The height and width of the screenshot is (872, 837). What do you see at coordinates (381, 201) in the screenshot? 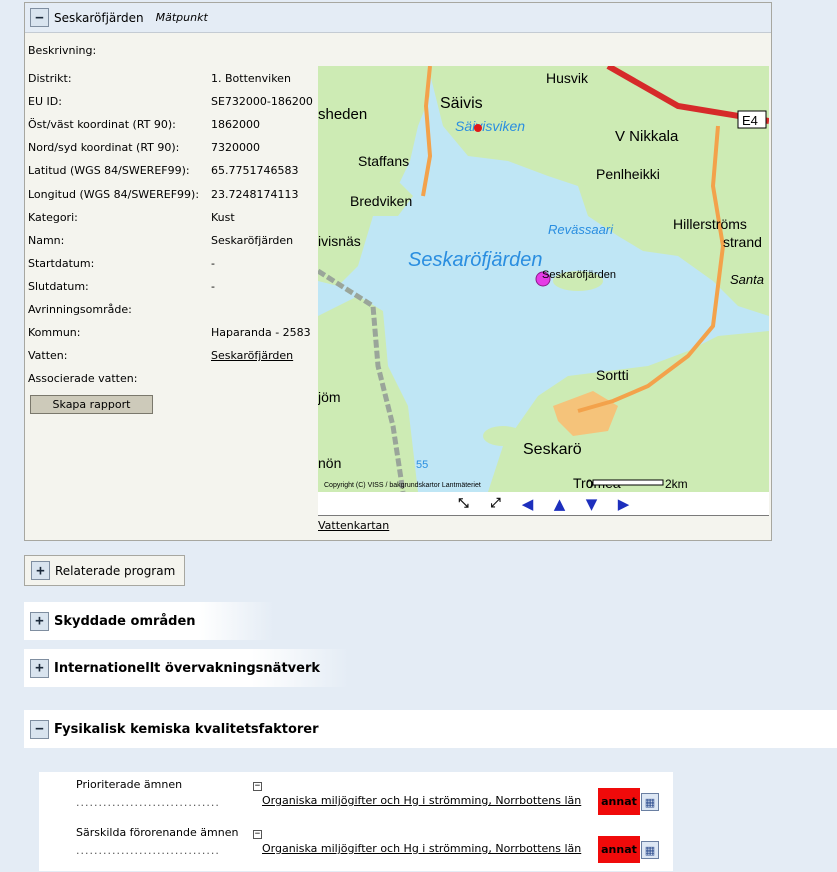
I see `map-label-bredviken: Bredviken` at bounding box center [381, 201].